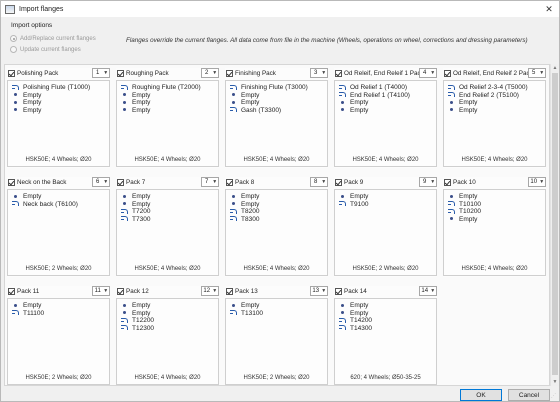 This screenshot has width=560, height=402. I want to click on wheel-item: T8300, so click(278, 220).